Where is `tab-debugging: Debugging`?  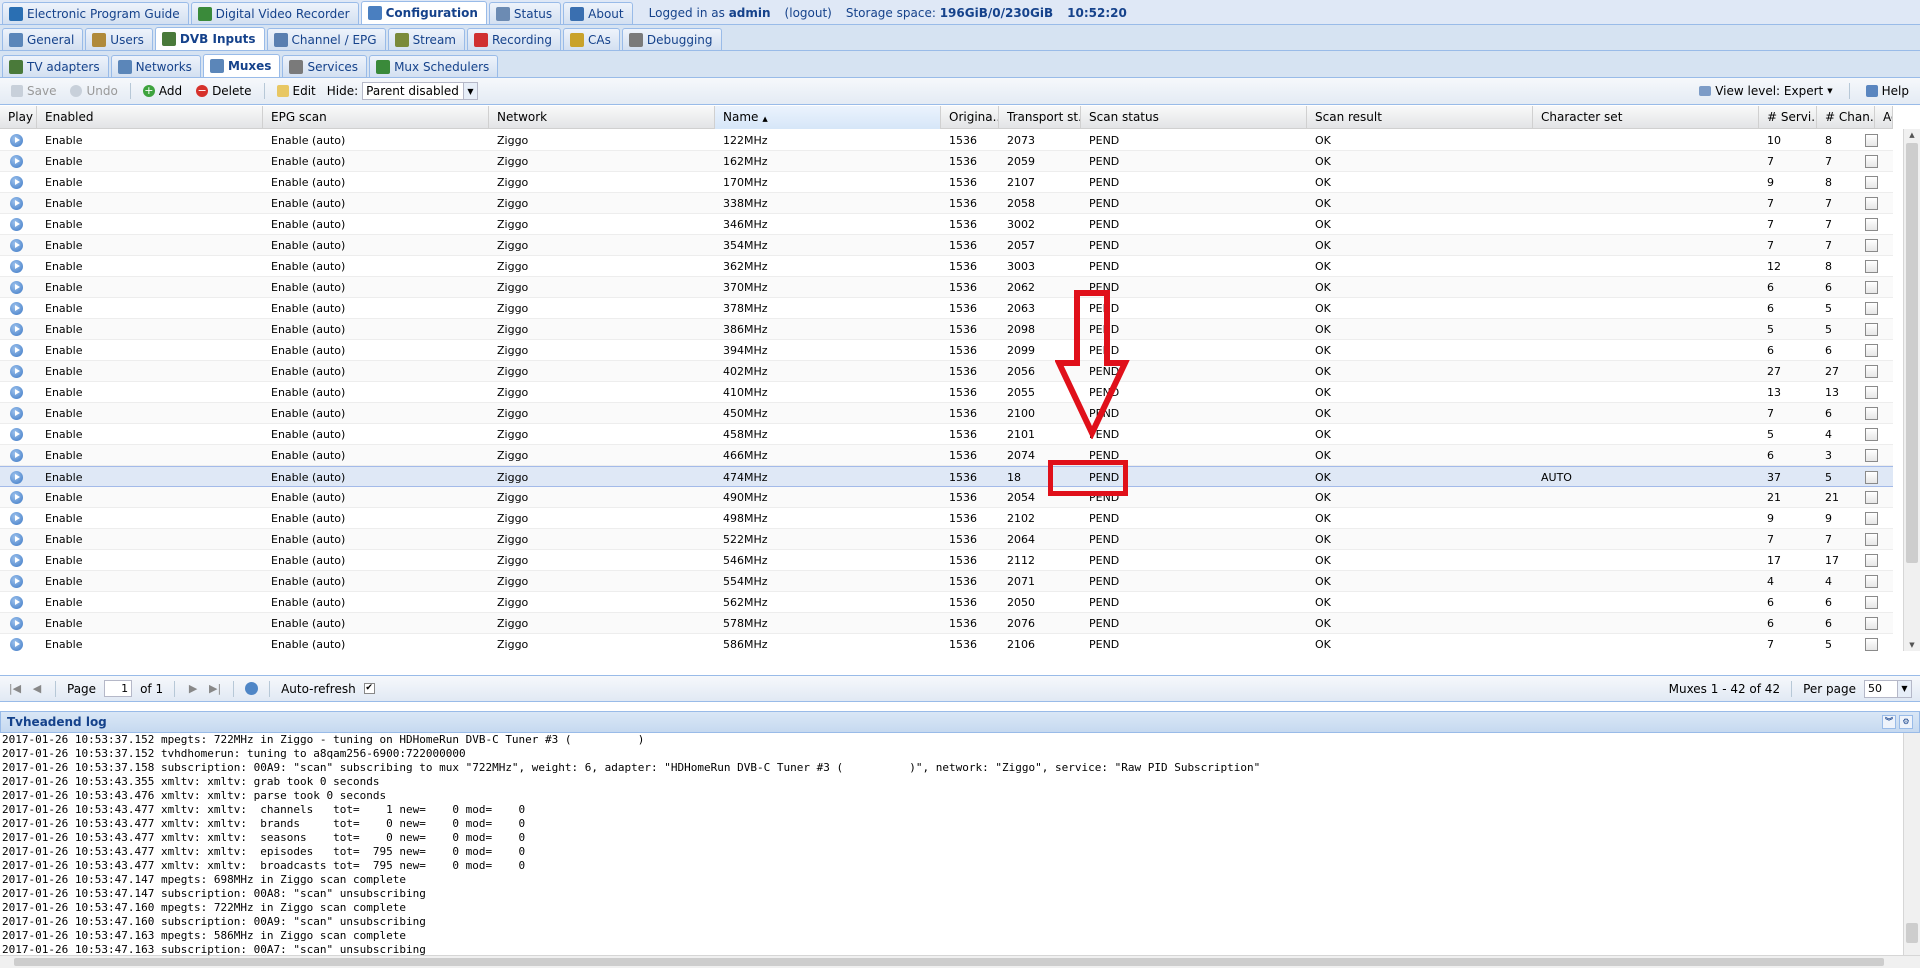 tab-debugging: Debugging is located at coordinates (671, 39).